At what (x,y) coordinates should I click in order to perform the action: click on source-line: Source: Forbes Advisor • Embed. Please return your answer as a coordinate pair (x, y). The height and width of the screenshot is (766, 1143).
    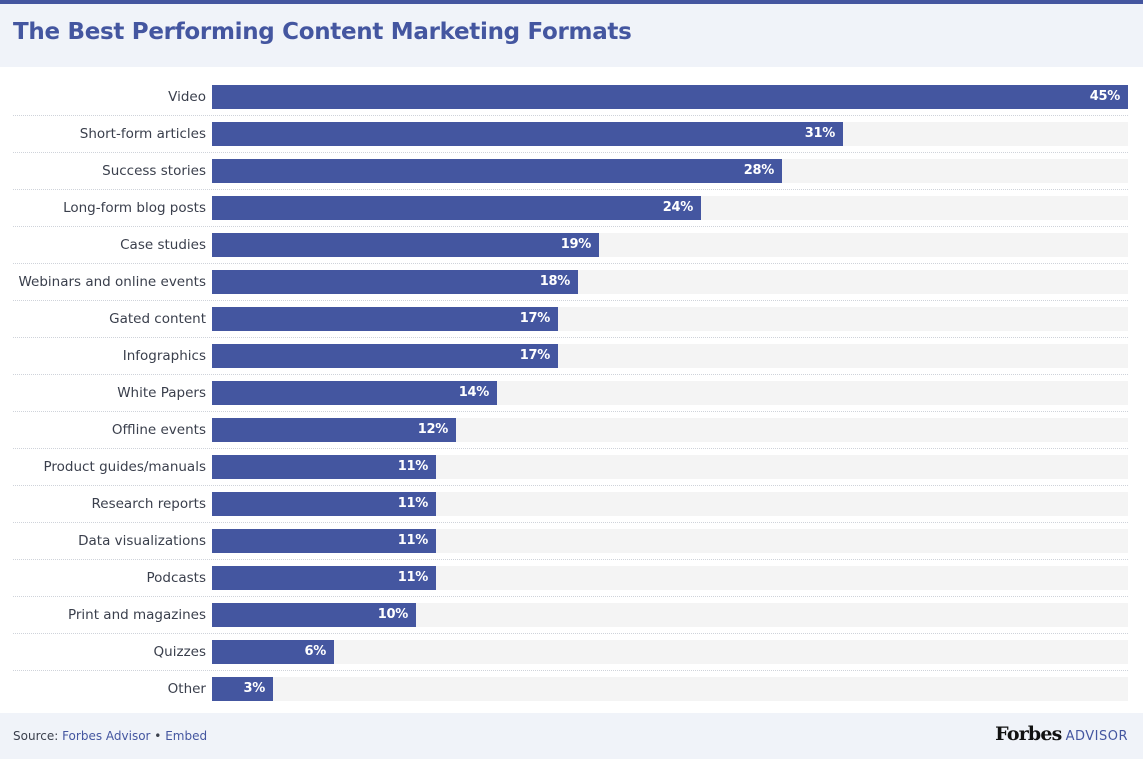
    Looking at the image, I should click on (110, 736).